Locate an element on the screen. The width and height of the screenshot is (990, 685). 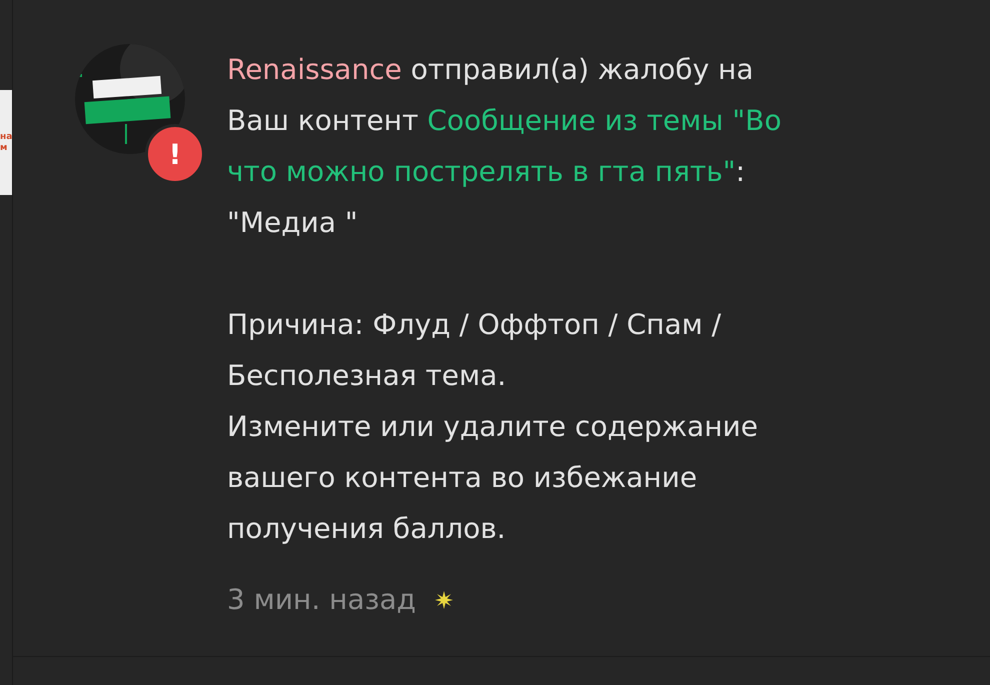
content-link: Сообщение из темы "Во is located at coordinates (604, 120).